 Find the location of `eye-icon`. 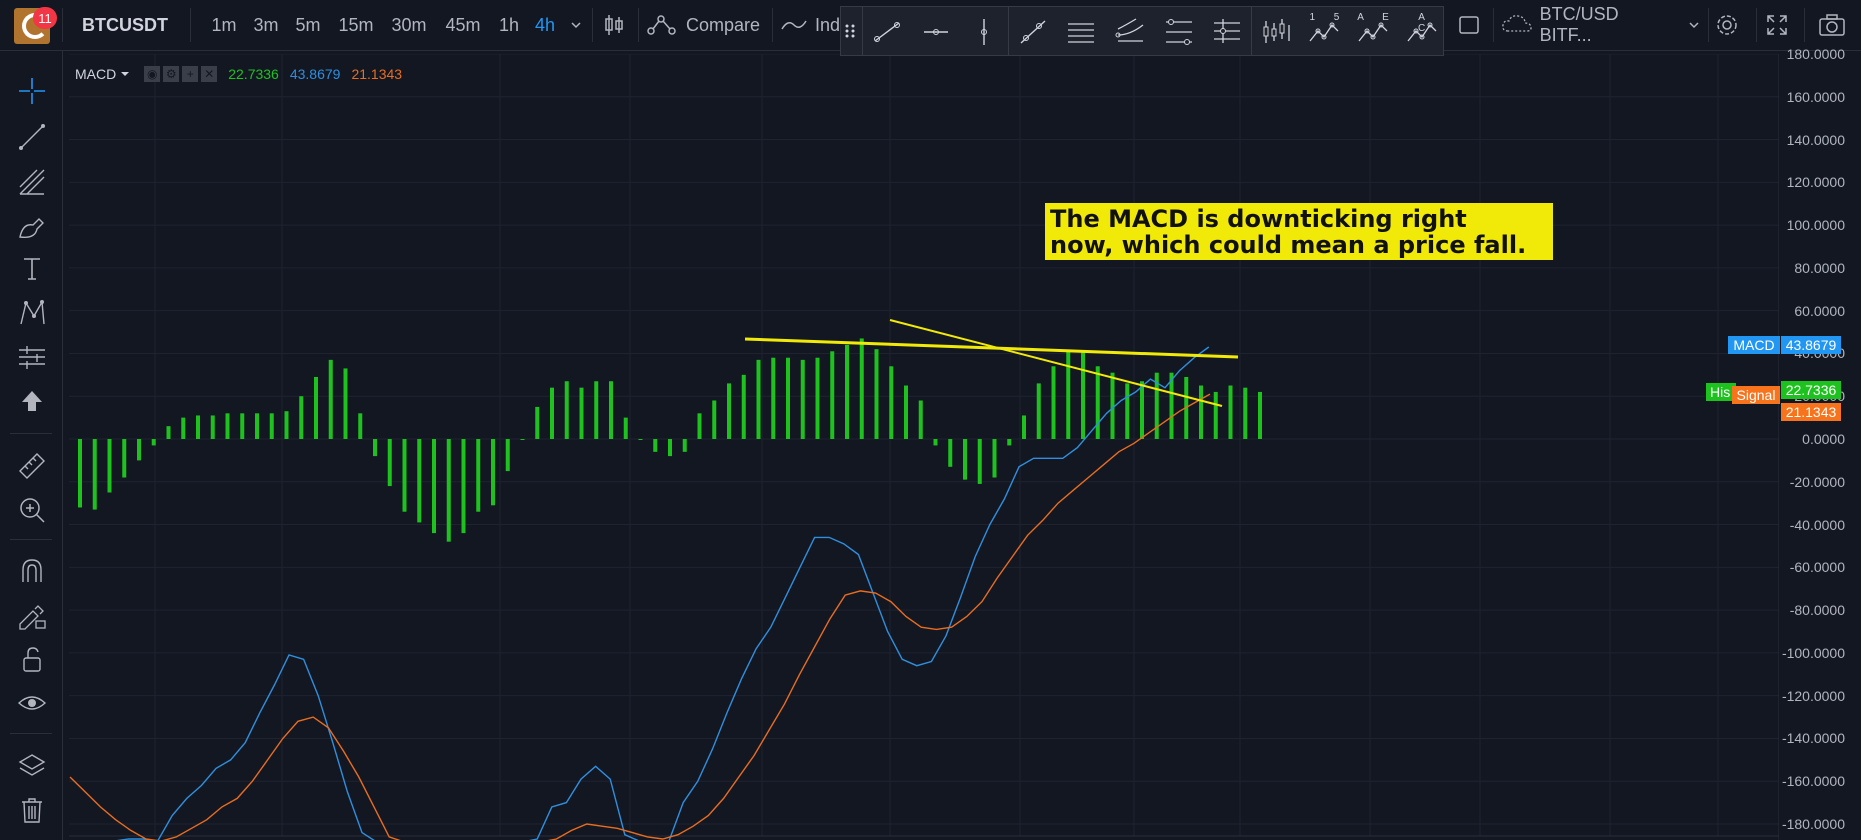

eye-icon is located at coordinates (32, 703).